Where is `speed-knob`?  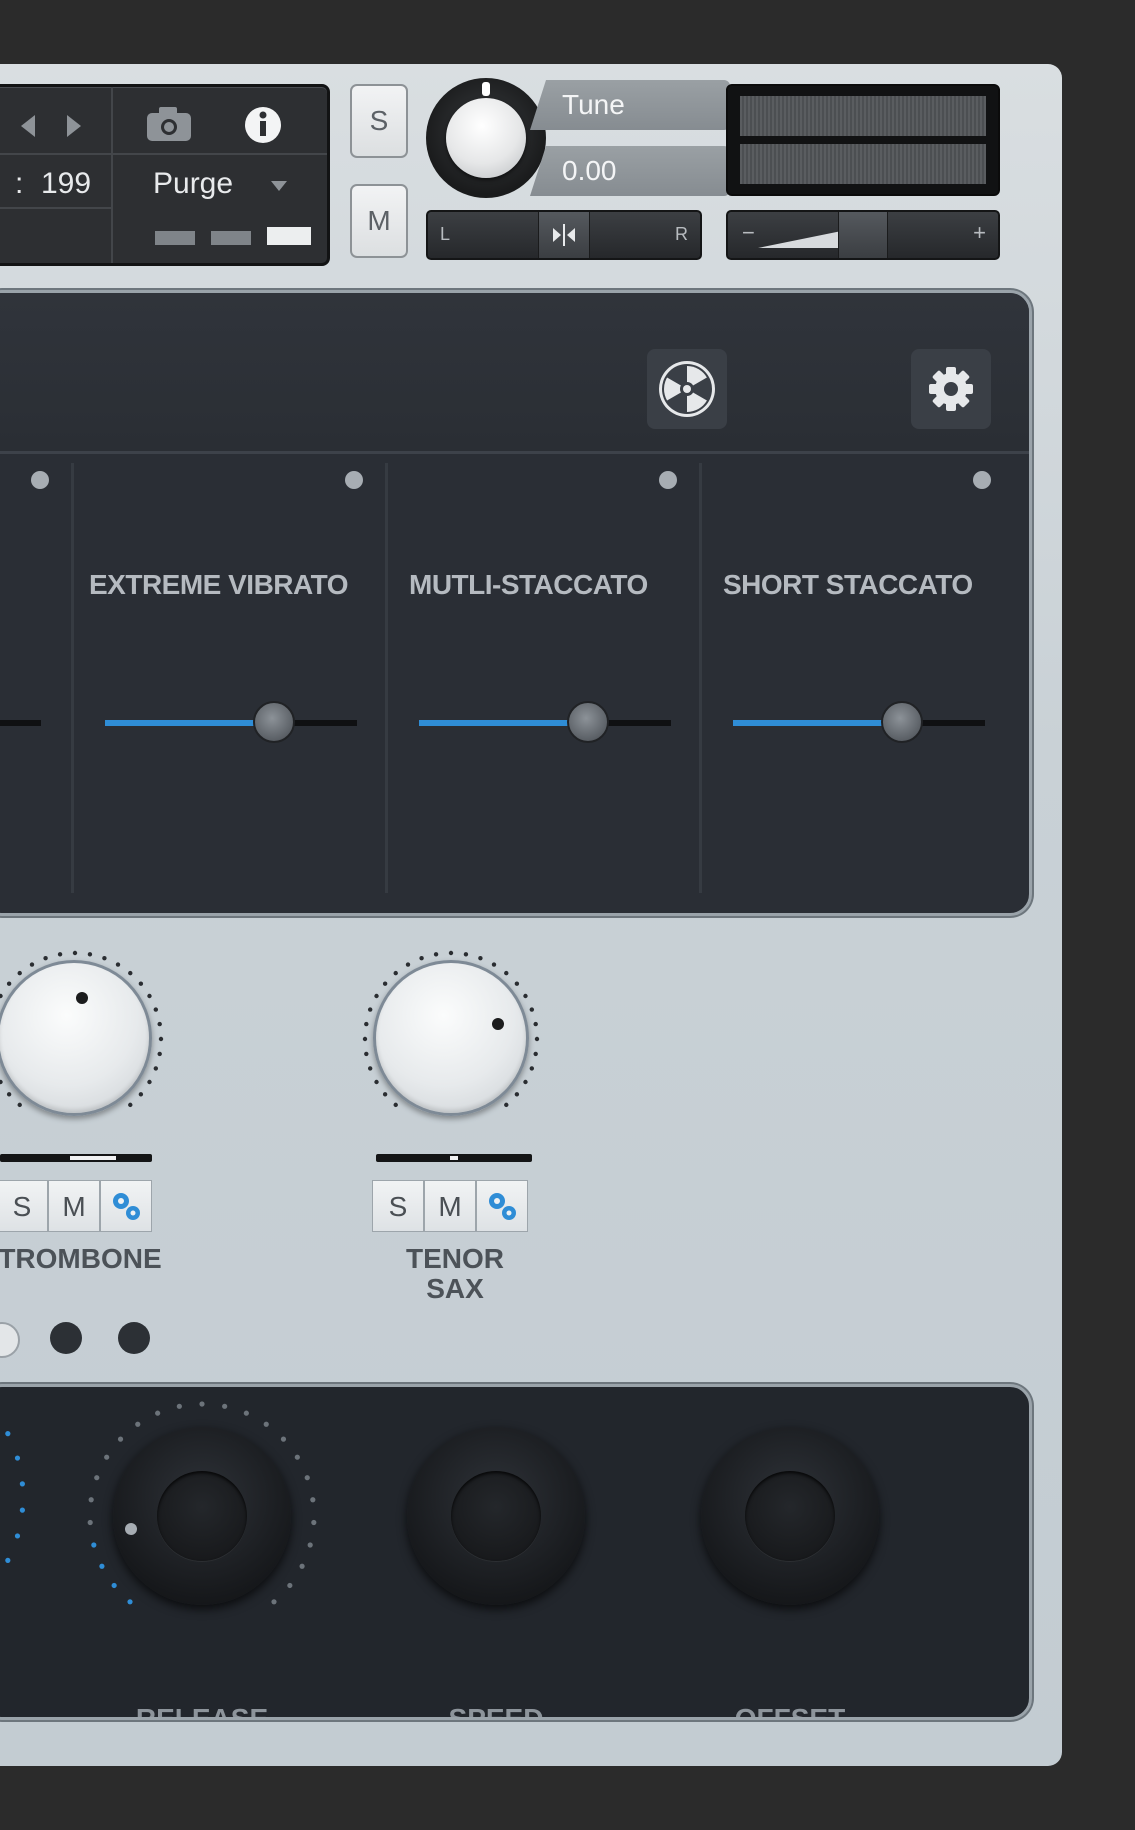 speed-knob is located at coordinates (496, 1516).